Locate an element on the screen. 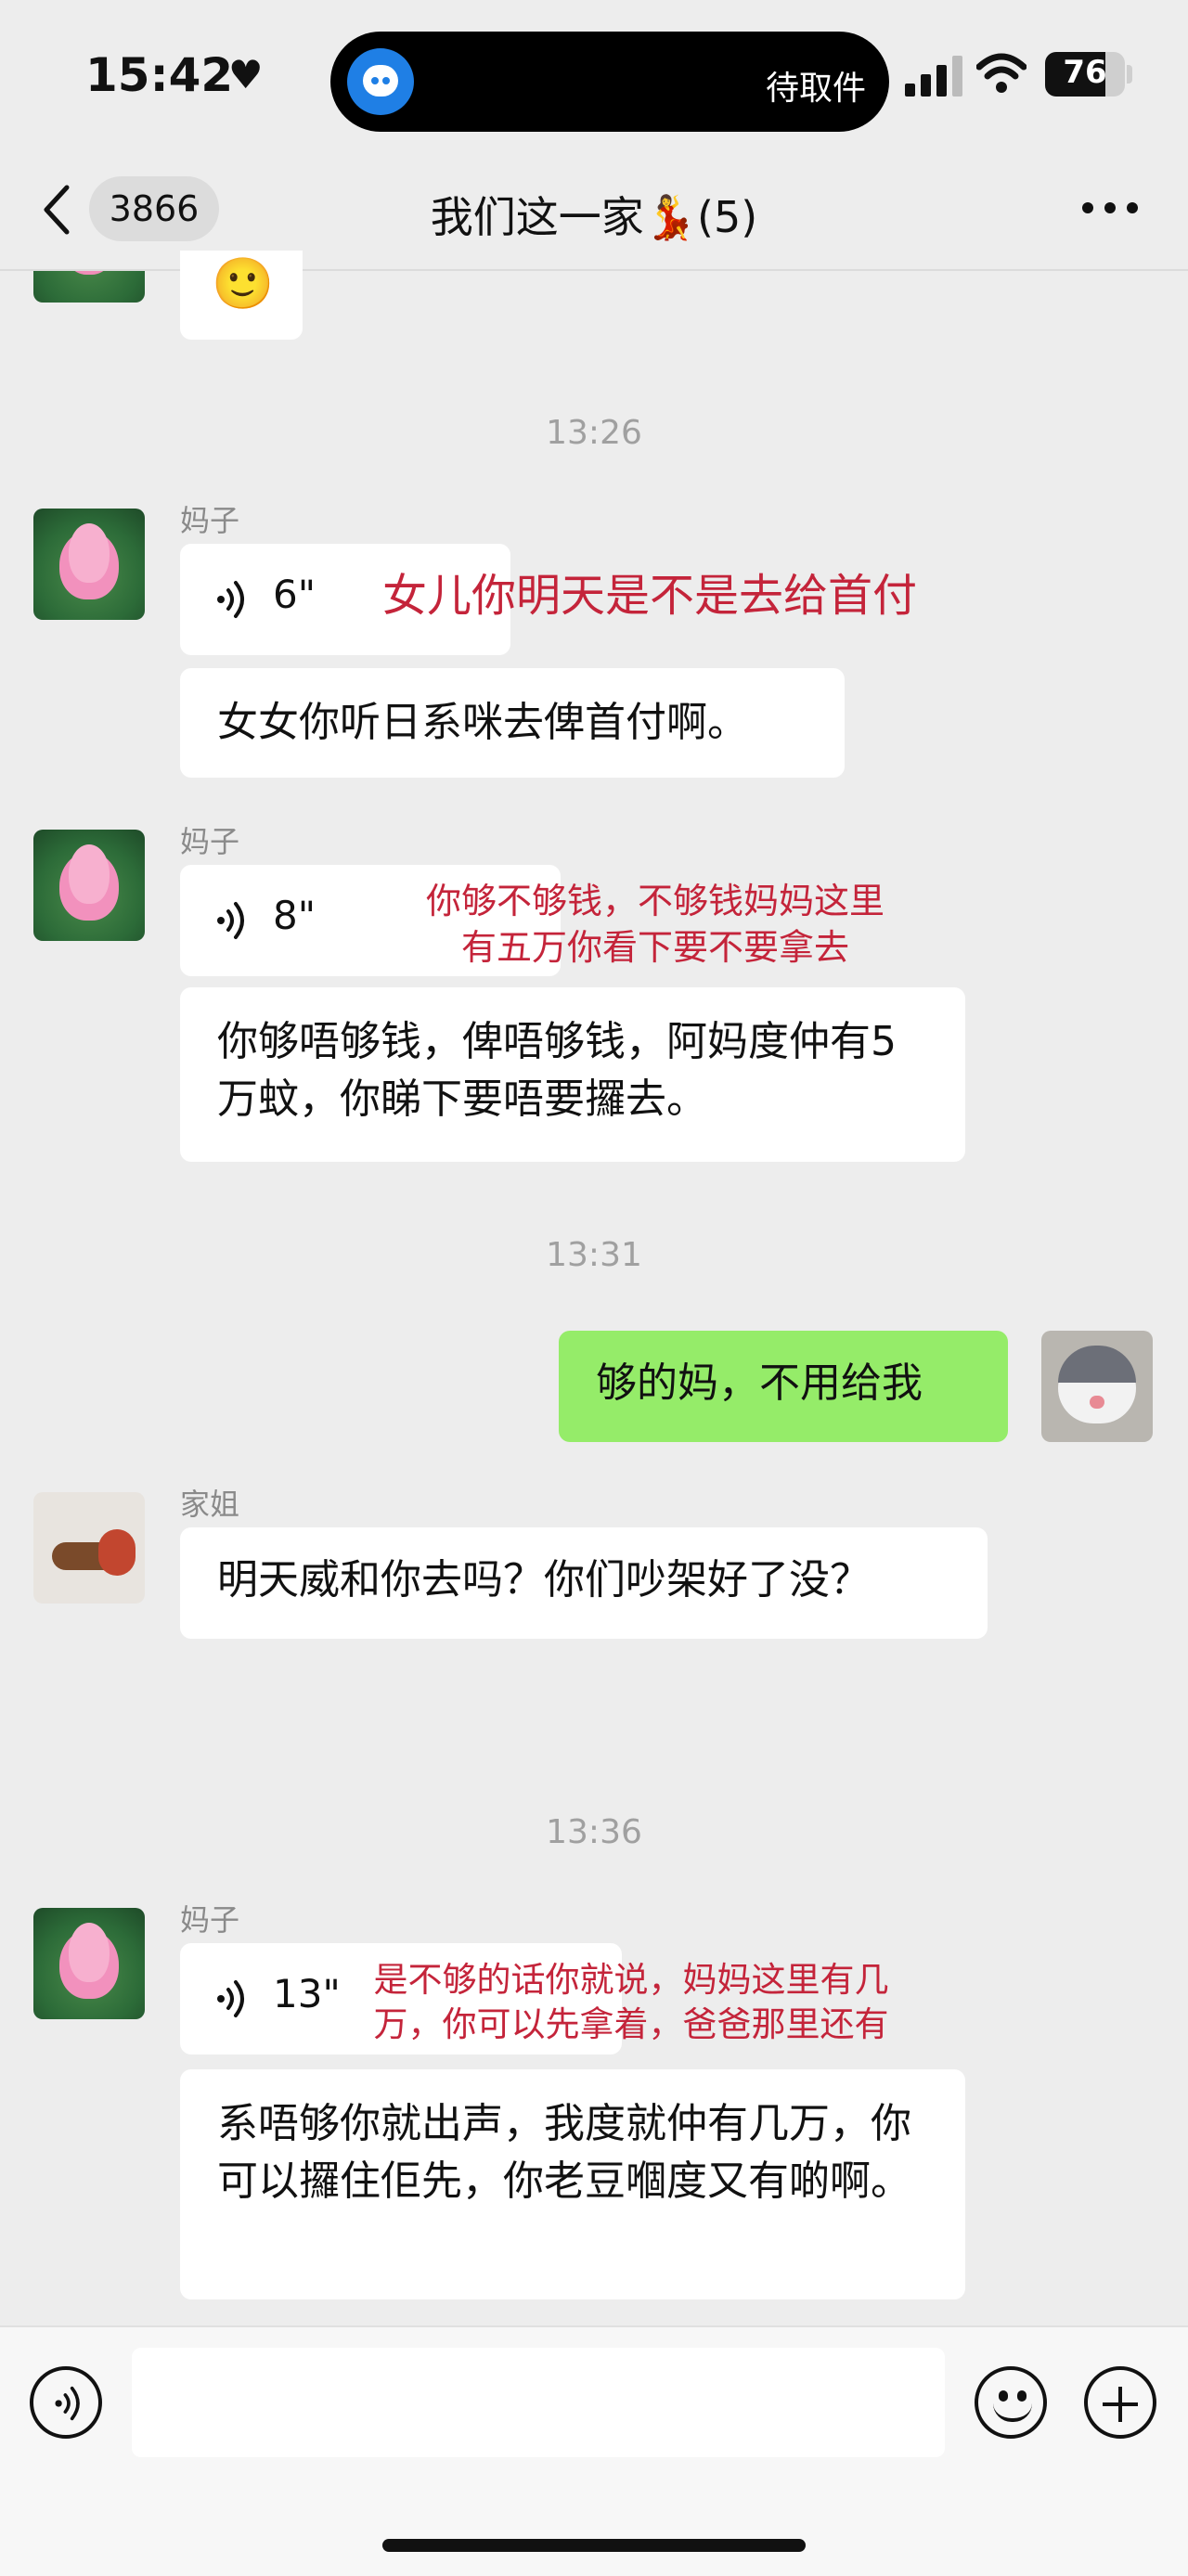 The width and height of the screenshot is (1188, 2576). voice-mode-icon is located at coordinates (66, 2402).